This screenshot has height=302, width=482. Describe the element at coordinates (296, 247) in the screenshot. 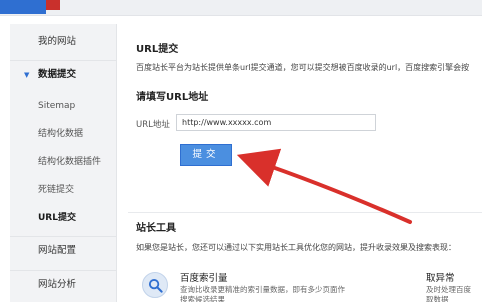

I see `tools-description: 如果您是站长，您还可以通过以下实用站长工具优化您的网站，提升收录效果及搜索表现：` at that location.